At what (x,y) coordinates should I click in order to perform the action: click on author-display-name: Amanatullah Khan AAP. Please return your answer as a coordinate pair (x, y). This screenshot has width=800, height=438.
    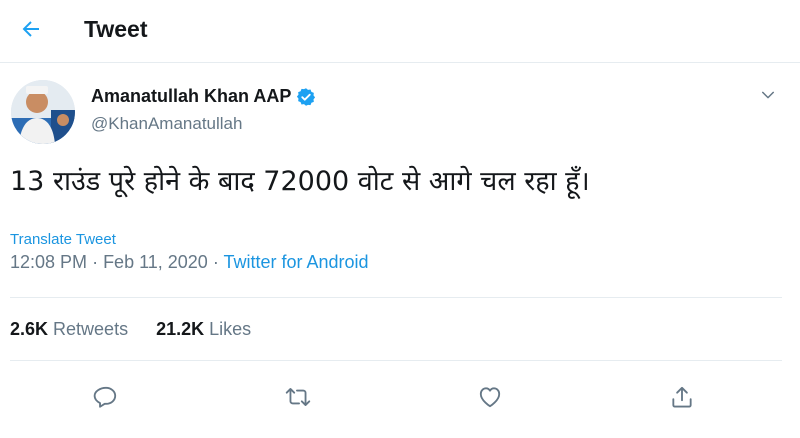
    Looking at the image, I should click on (191, 96).